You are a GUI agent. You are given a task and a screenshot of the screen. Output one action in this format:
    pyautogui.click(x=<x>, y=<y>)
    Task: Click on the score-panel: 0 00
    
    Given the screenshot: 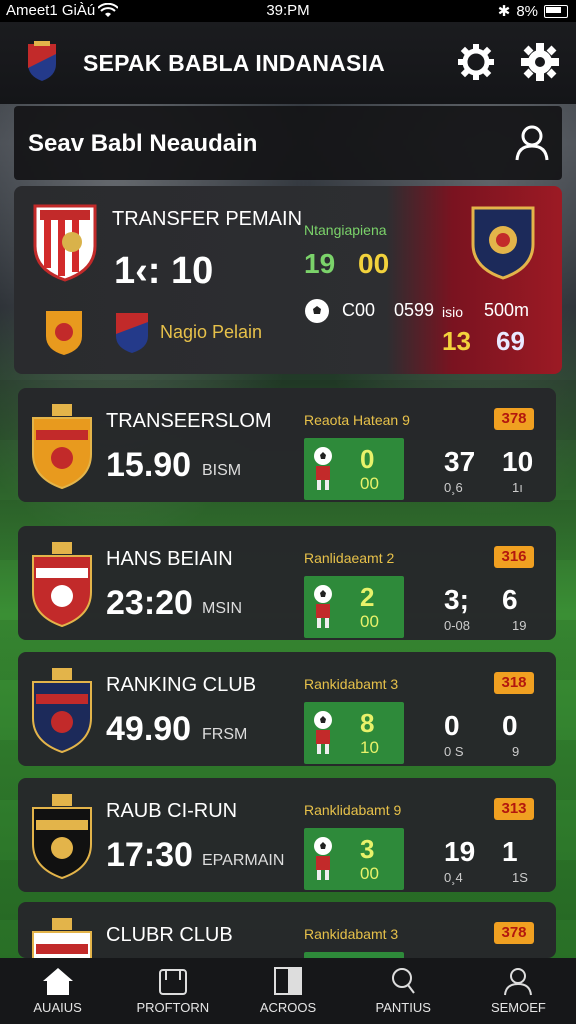 What is the action you would take?
    pyautogui.click(x=354, y=469)
    